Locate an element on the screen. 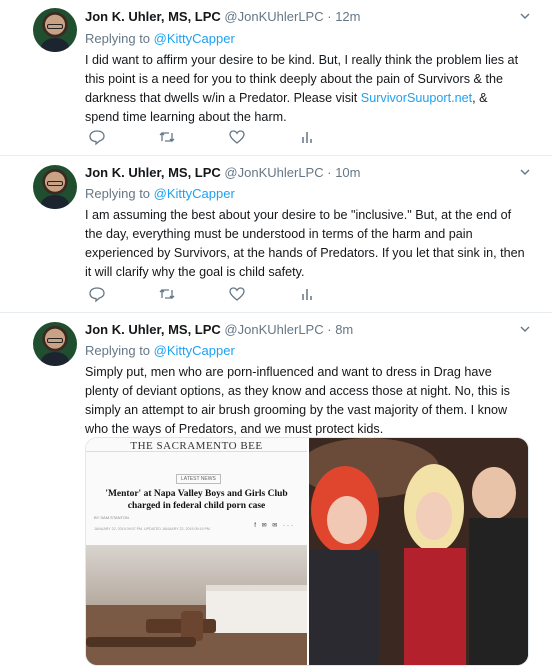  people-photo-image is located at coordinates (418, 551).